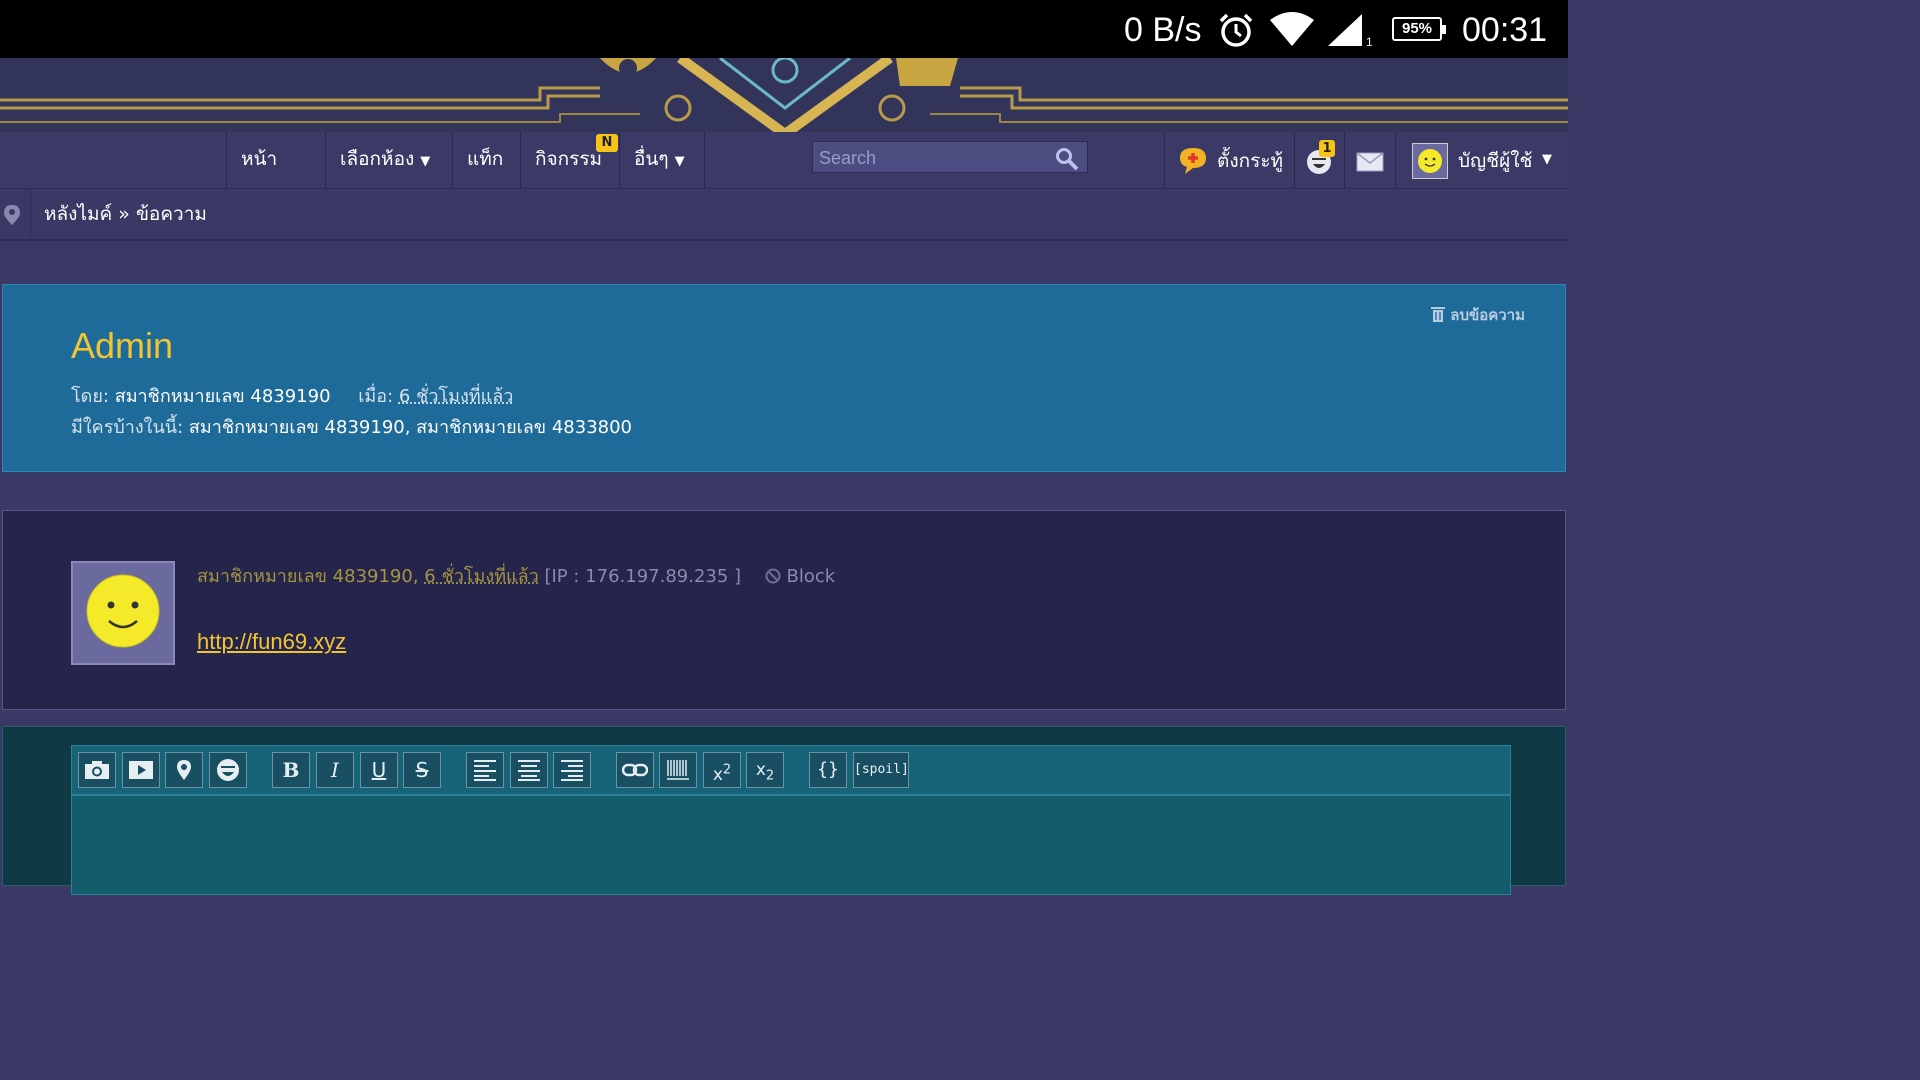 The width and height of the screenshot is (1920, 1080). Describe the element at coordinates (308, 576) in the screenshot. I see `reply-author: สมาชิกหมายเลข 4839190,` at that location.